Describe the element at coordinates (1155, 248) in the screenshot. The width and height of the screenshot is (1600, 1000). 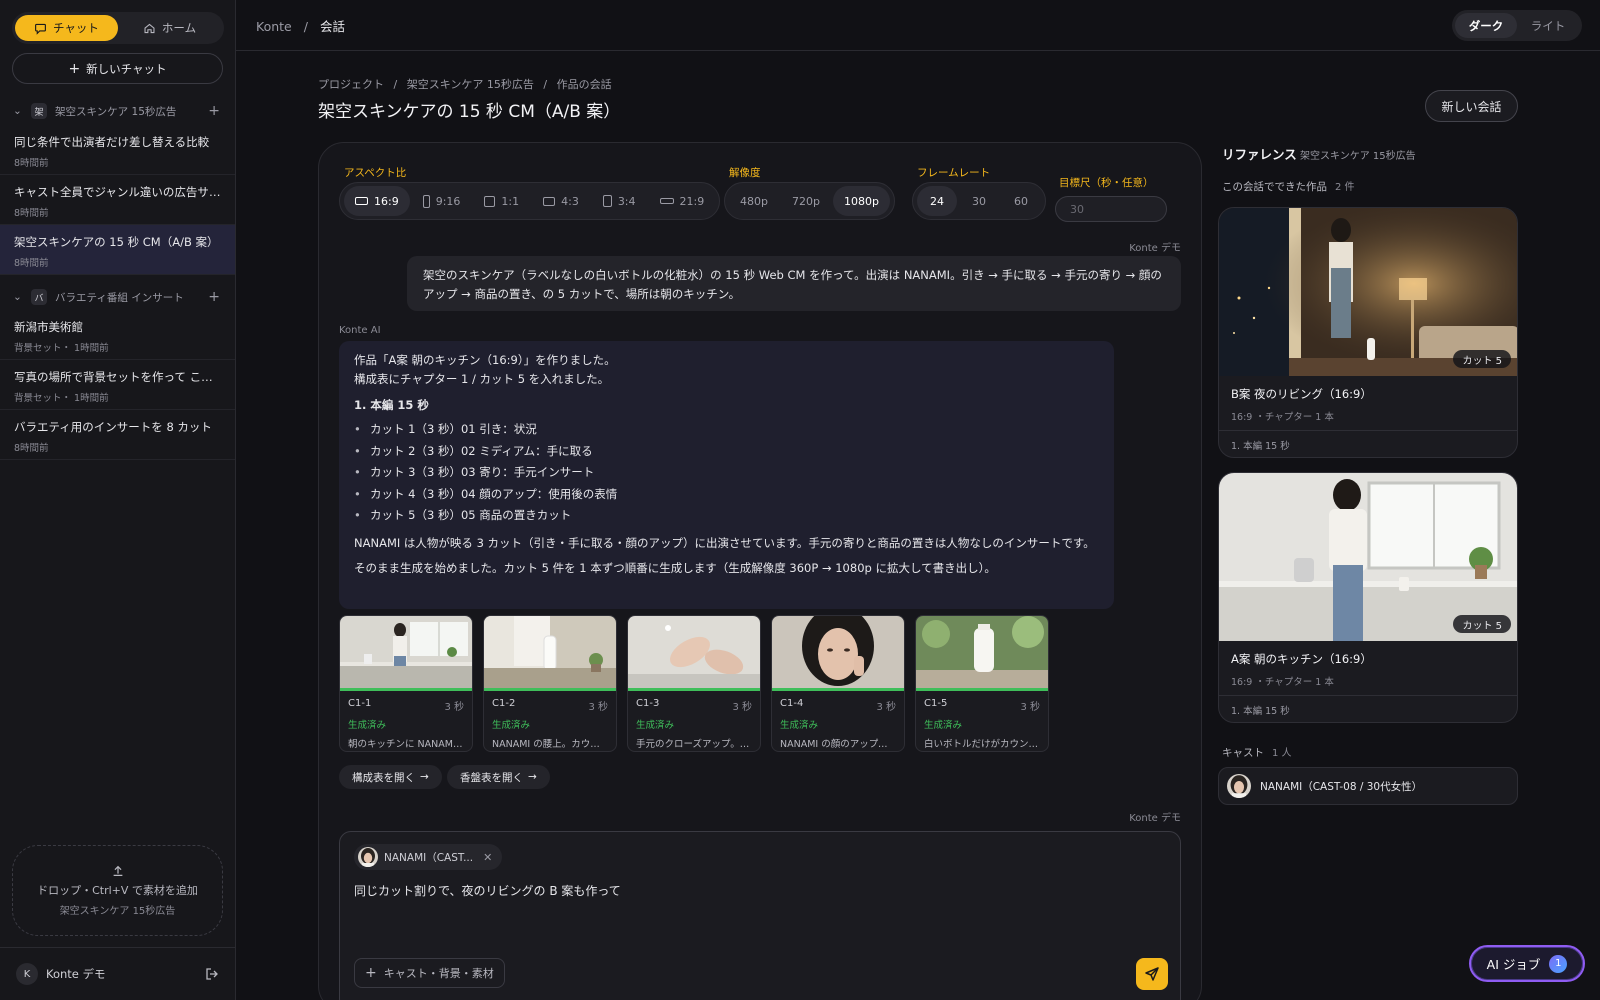
I see `user-message-label: Konte デモ` at that location.